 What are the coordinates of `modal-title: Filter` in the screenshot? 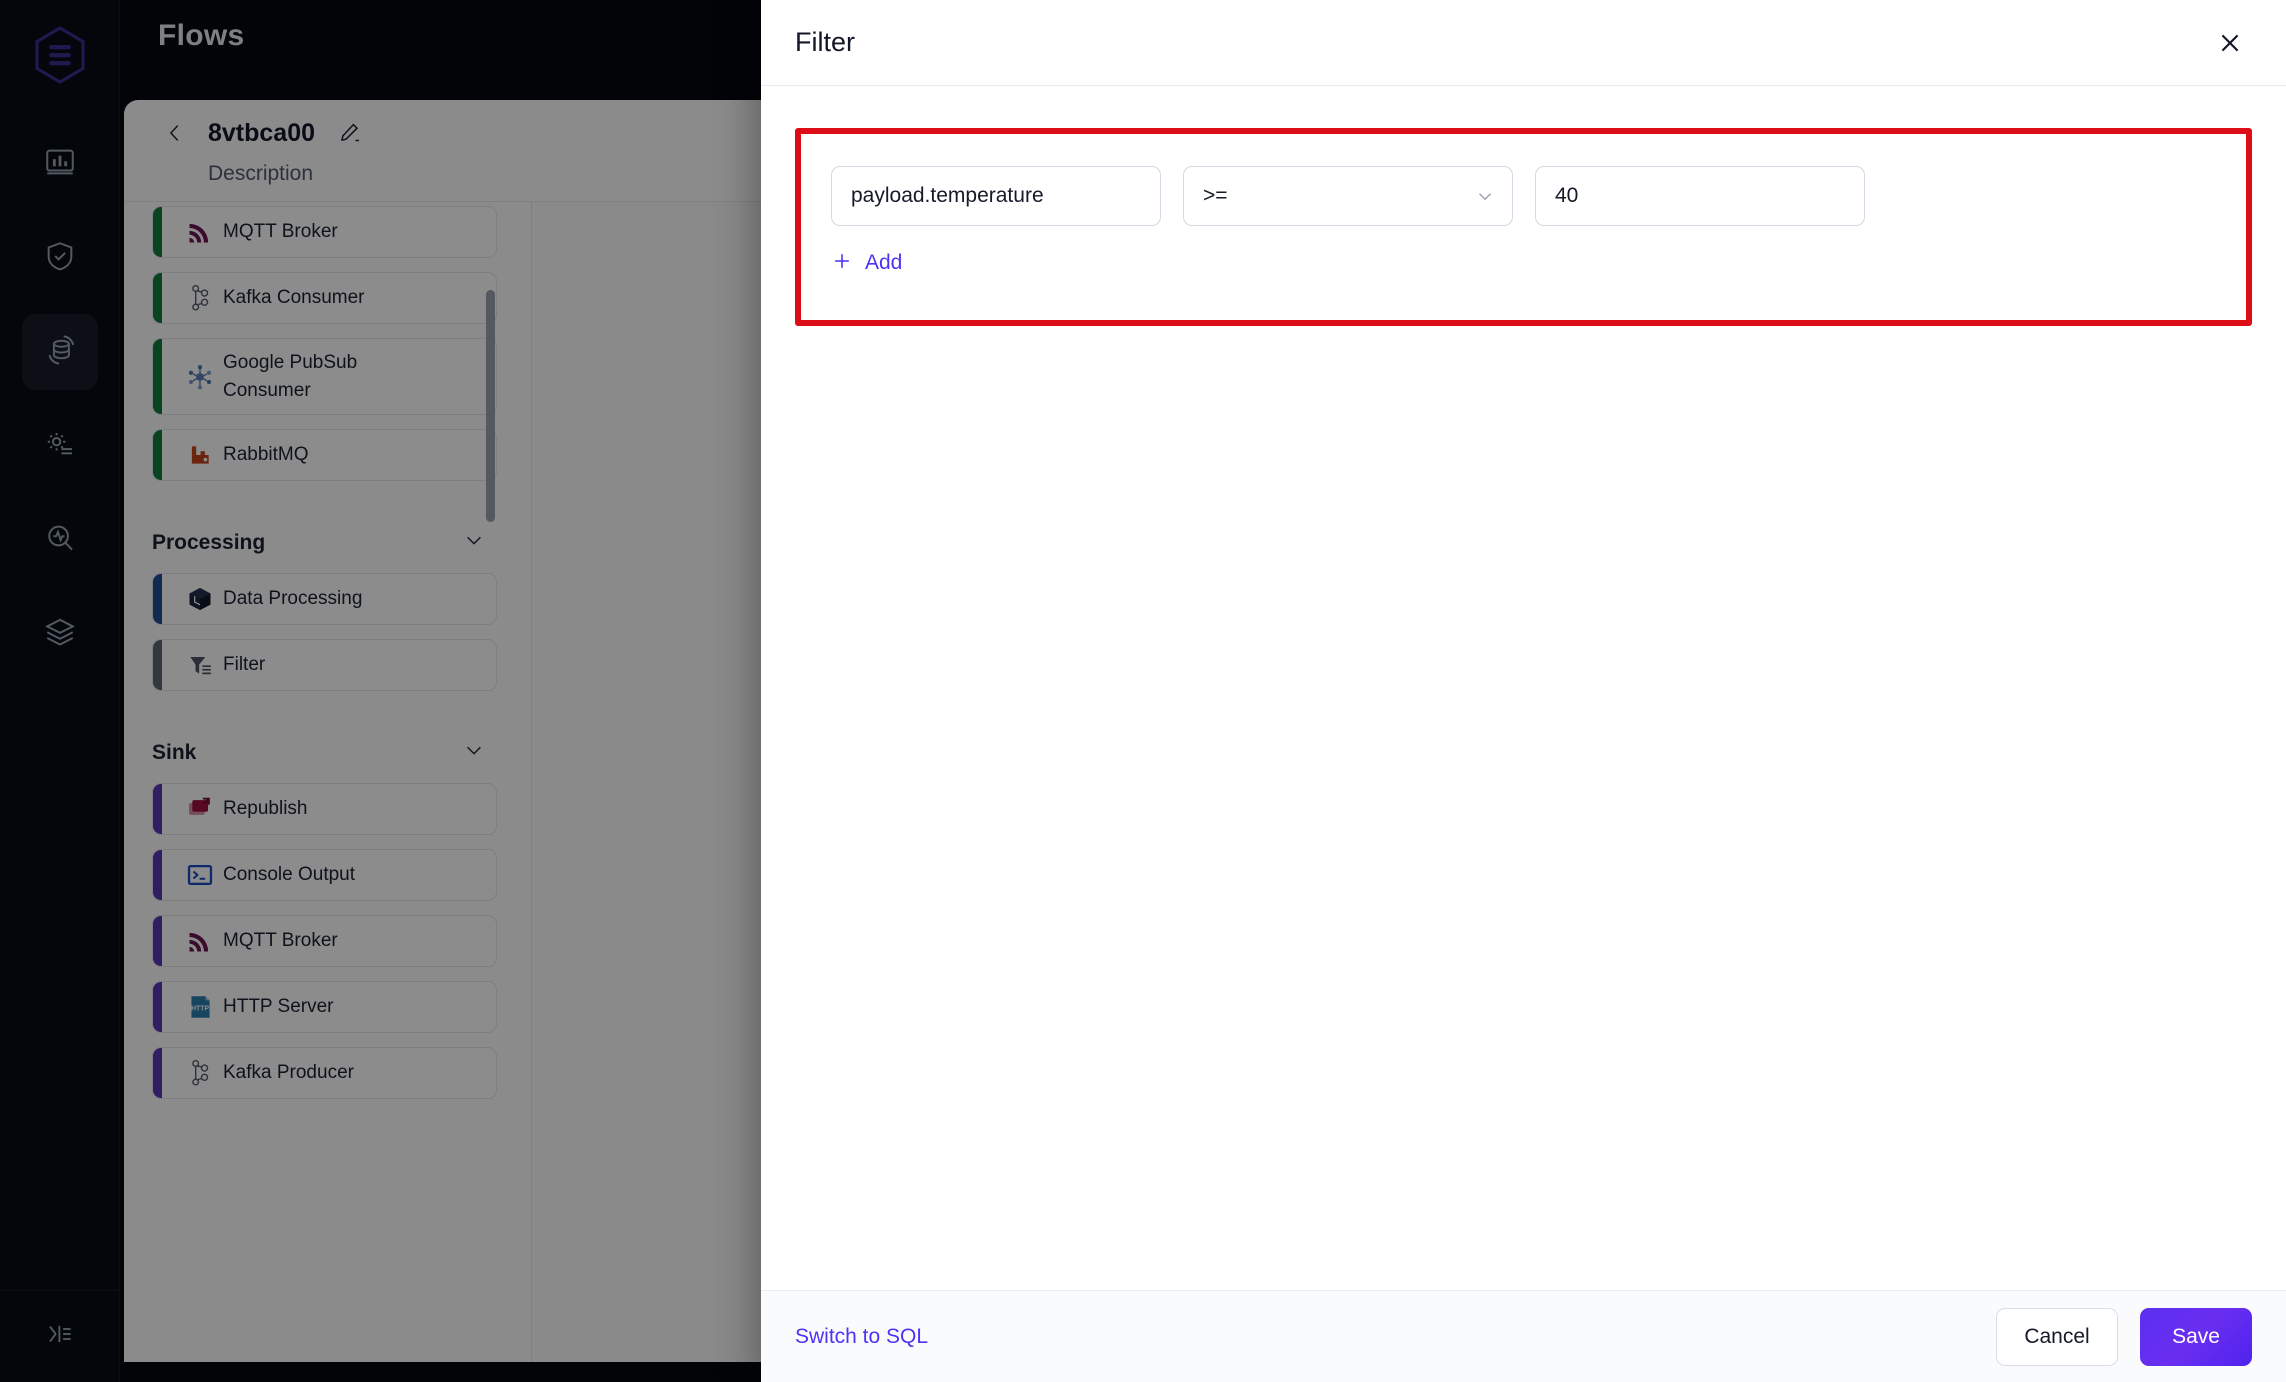 It's located at (825, 42).